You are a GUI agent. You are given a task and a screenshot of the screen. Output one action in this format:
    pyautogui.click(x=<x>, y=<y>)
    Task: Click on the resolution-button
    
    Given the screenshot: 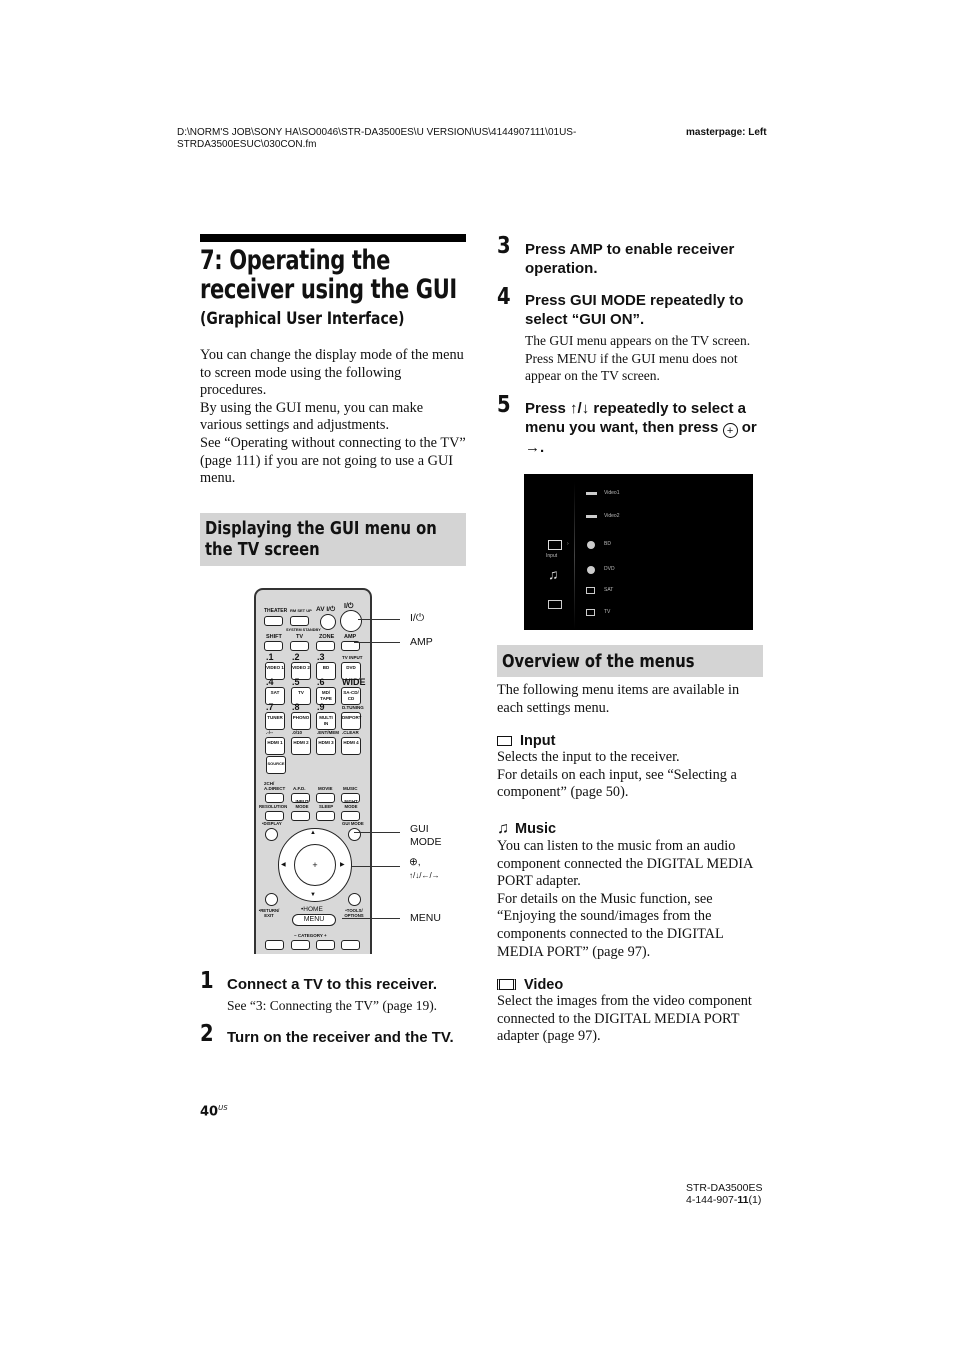 What is the action you would take?
    pyautogui.click(x=274, y=816)
    